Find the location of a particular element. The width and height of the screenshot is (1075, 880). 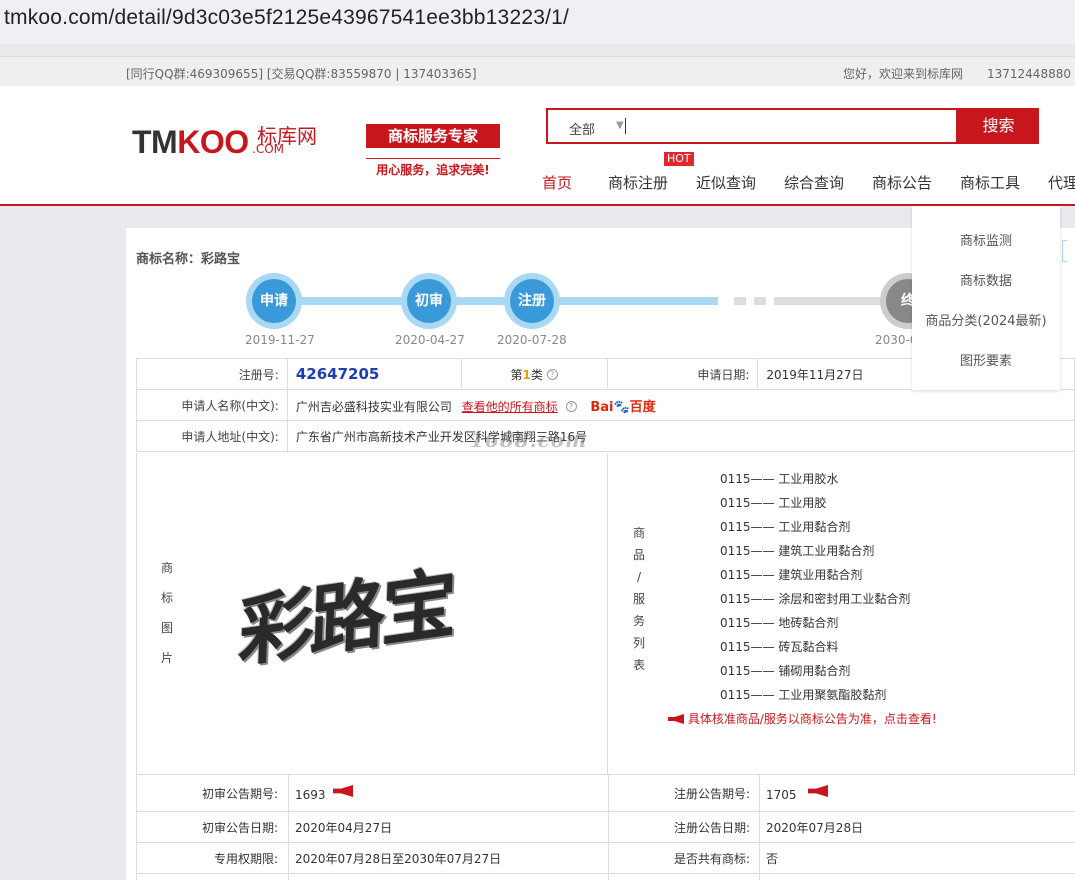

goods-item: 0115—— 工业用胶水 is located at coordinates (779, 478).